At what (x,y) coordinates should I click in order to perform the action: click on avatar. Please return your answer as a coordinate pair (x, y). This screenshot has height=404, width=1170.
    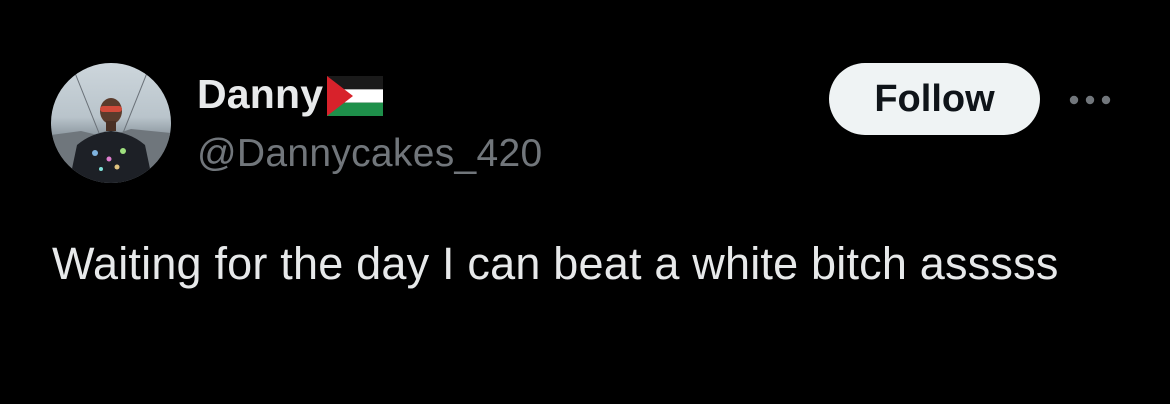
    Looking at the image, I should click on (111, 123).